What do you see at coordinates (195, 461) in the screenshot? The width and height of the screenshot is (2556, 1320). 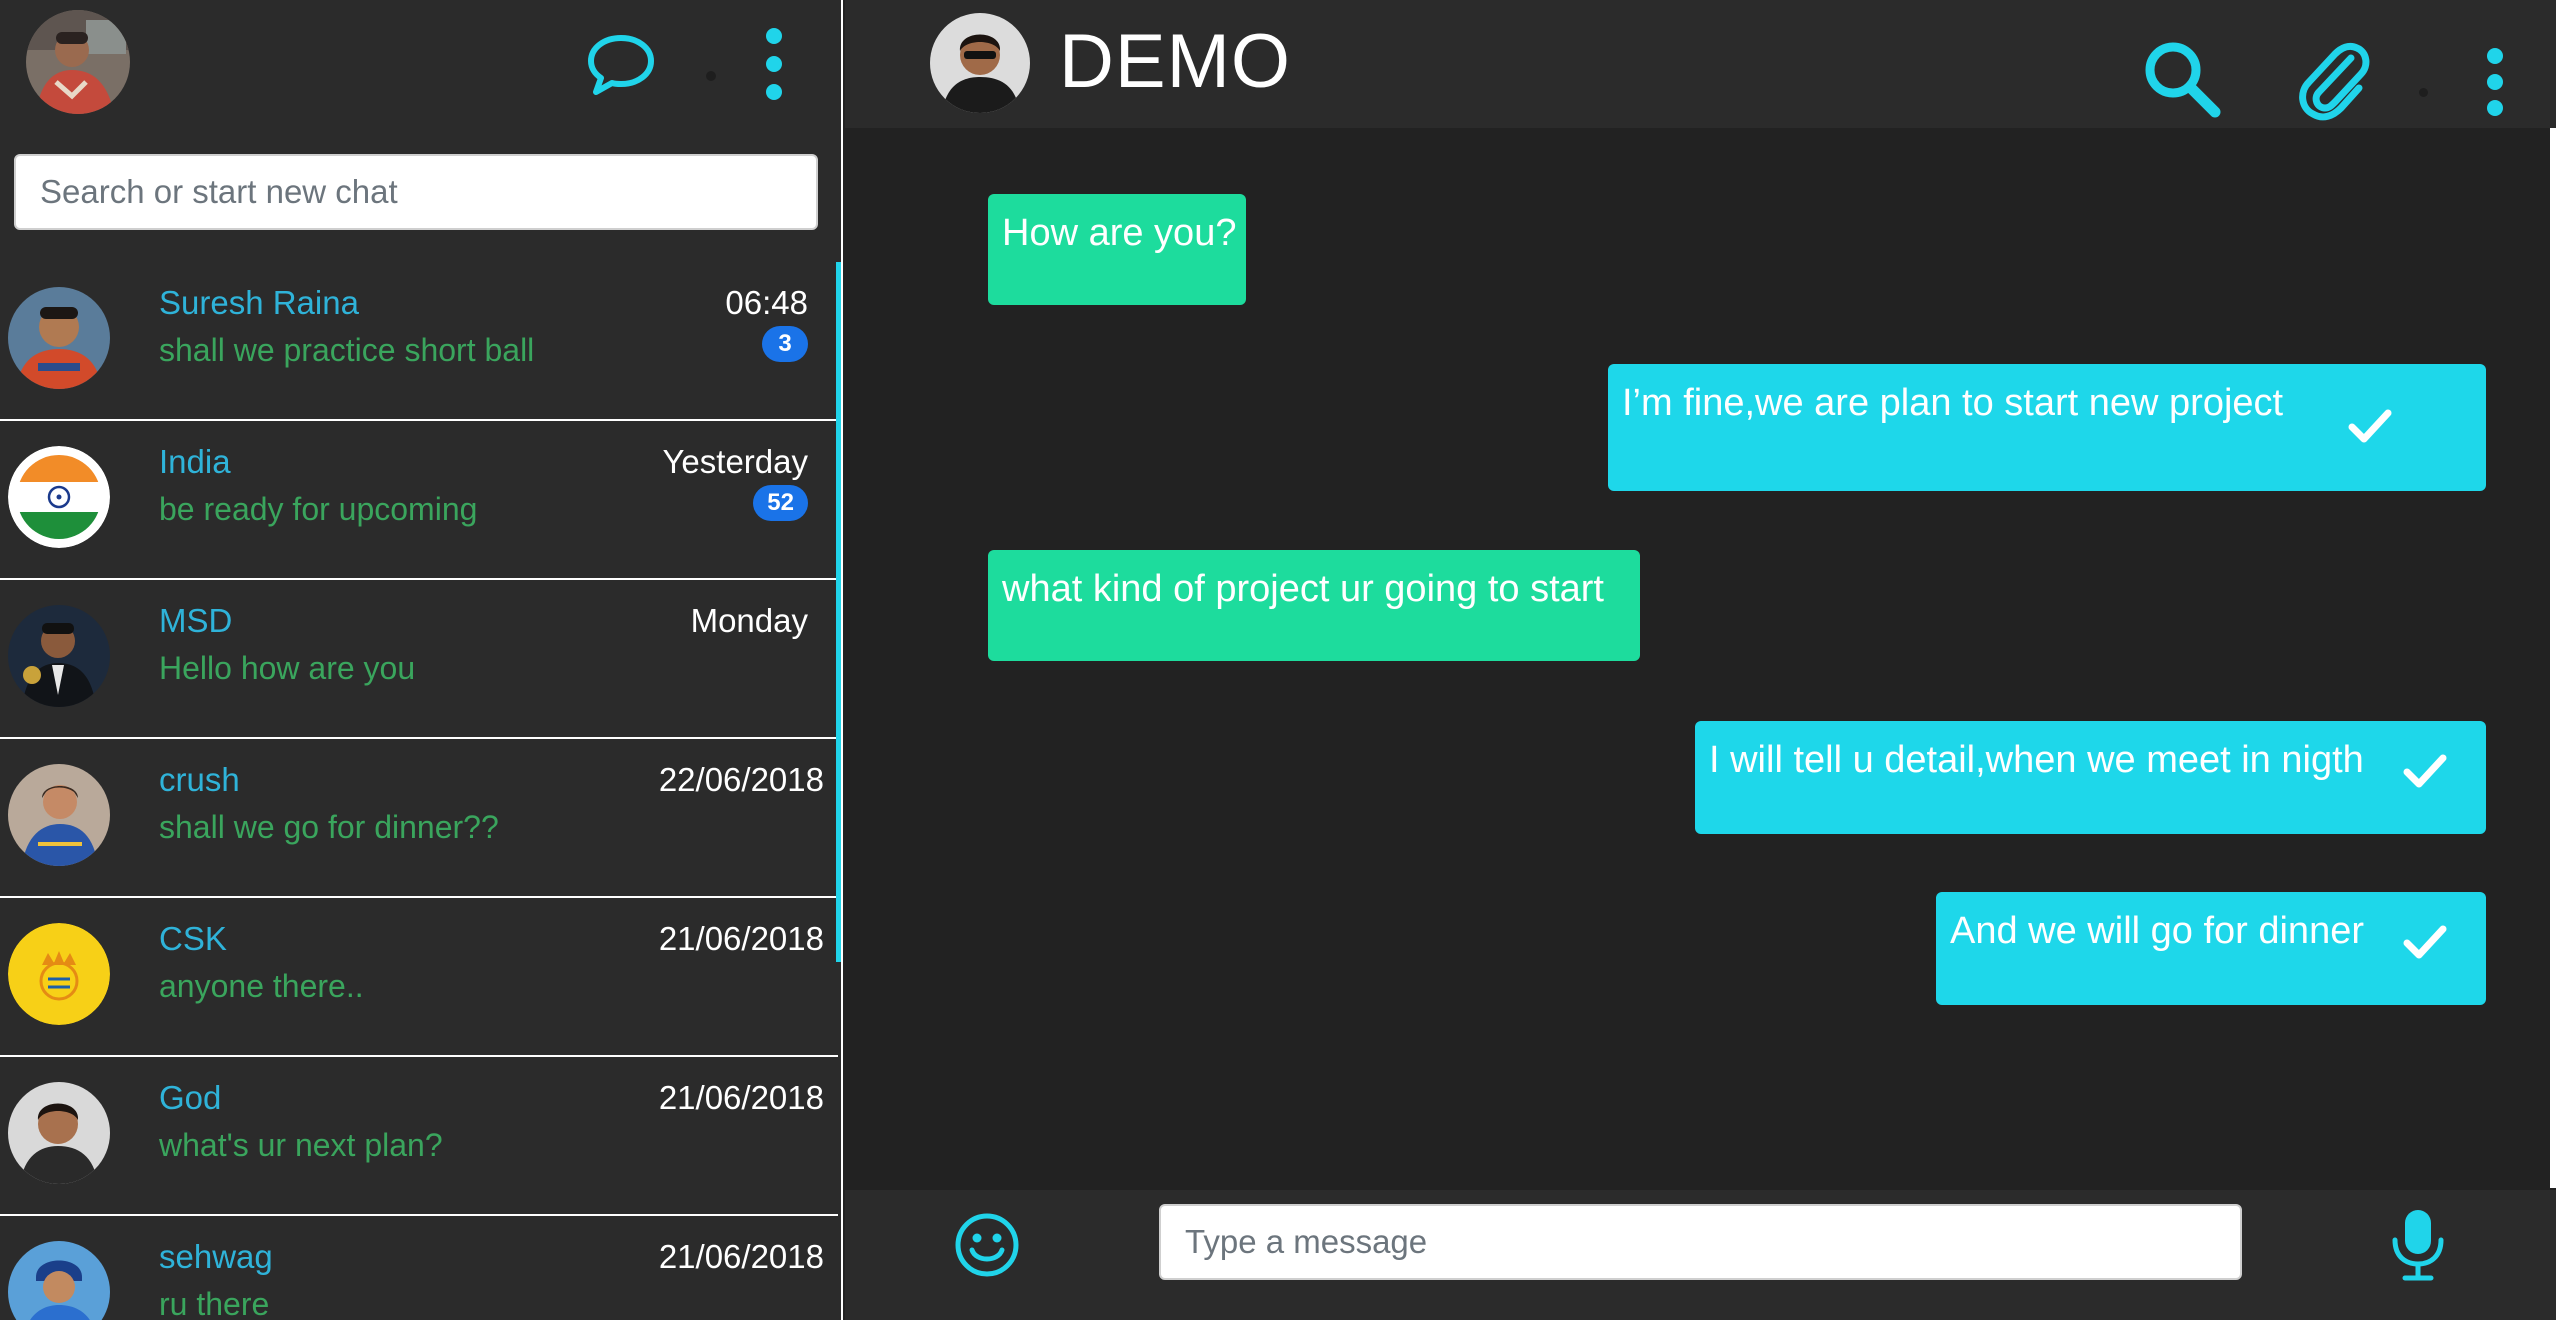 I see `chat-name: India` at bounding box center [195, 461].